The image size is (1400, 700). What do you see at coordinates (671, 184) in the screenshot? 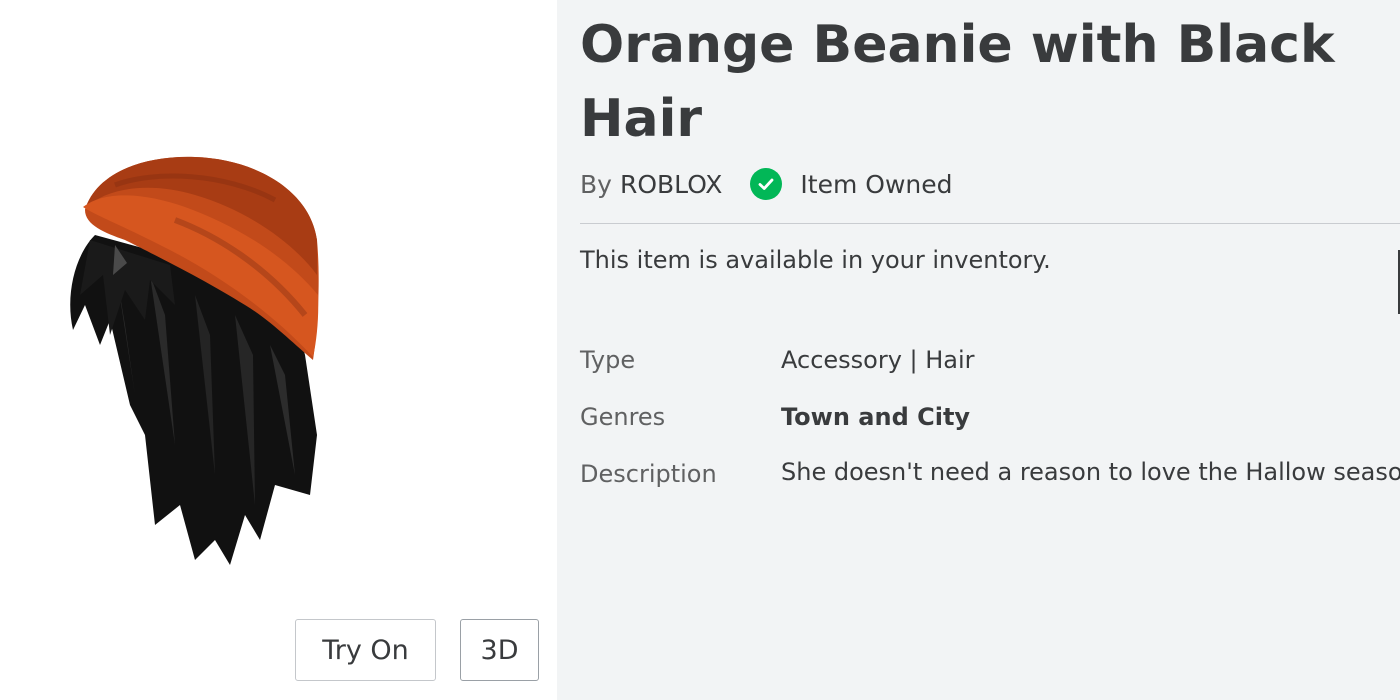
I see `creator-link: ROBLOX` at bounding box center [671, 184].